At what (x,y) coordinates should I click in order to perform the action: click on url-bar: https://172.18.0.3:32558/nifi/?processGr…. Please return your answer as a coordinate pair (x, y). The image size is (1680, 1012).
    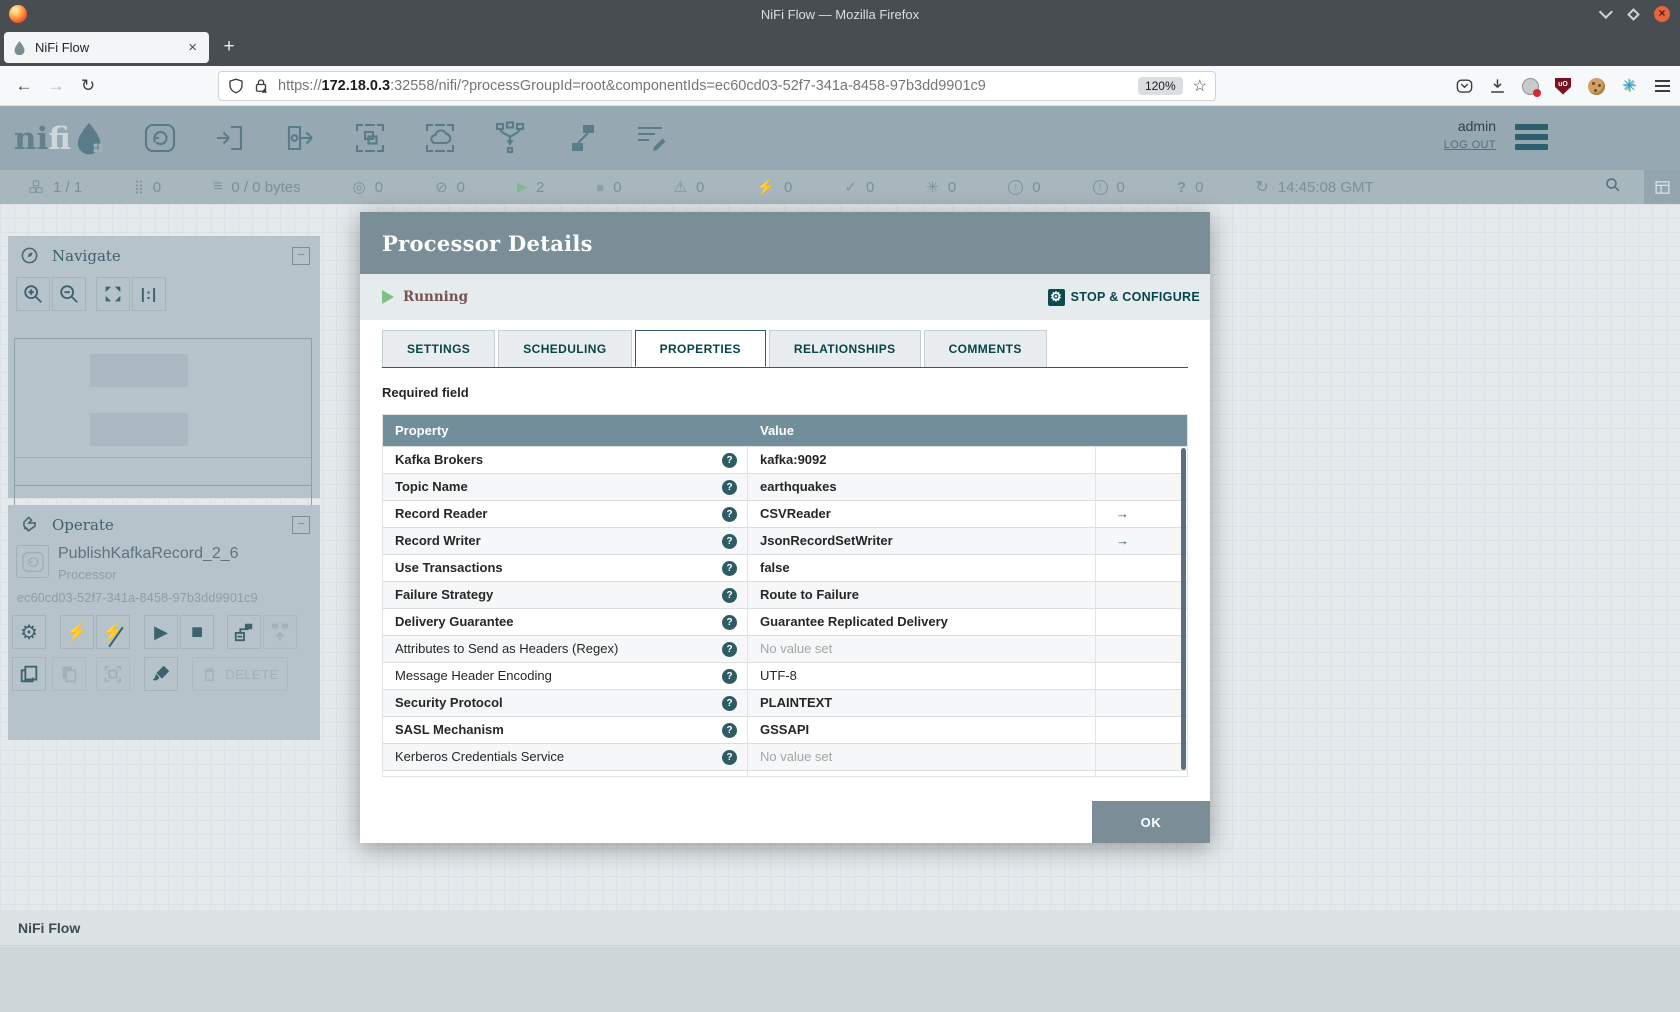
    Looking at the image, I should click on (717, 86).